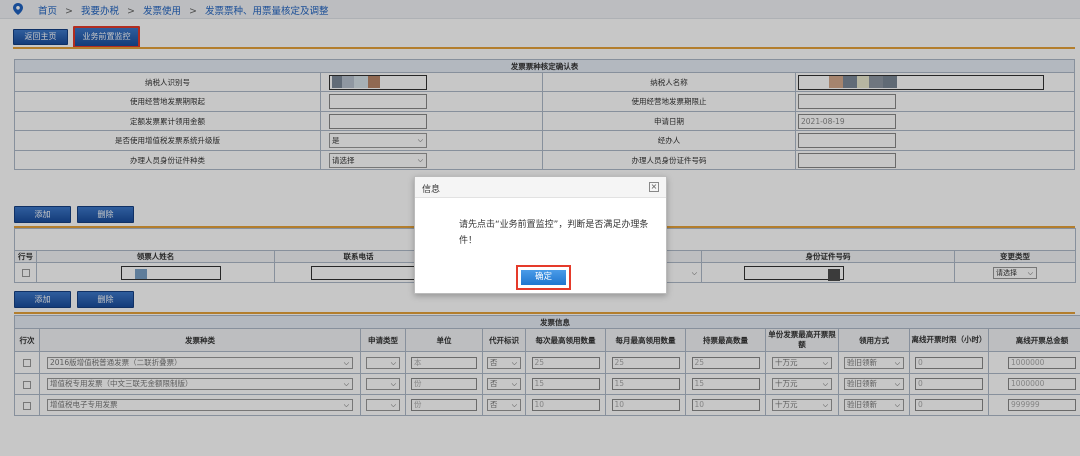 The width and height of the screenshot is (1080, 456). I want to click on dialog-ok-label: 确定, so click(543, 277).